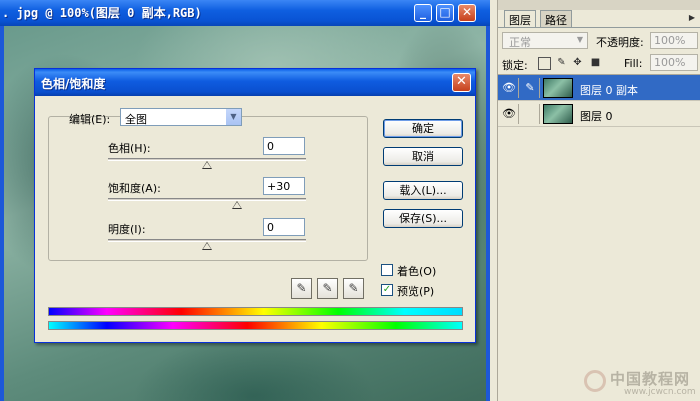  Describe the element at coordinates (674, 62) in the screenshot. I see `fill-input: 100%` at that location.